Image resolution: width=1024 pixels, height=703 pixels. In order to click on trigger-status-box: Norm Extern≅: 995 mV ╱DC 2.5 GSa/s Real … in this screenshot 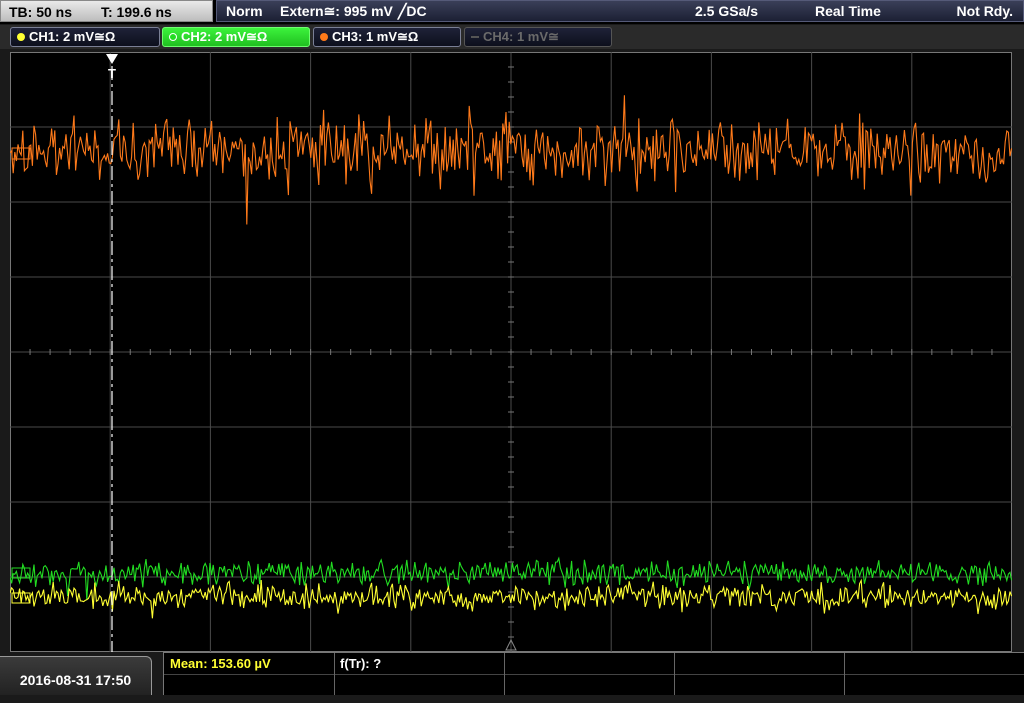, I will do `click(620, 11)`.